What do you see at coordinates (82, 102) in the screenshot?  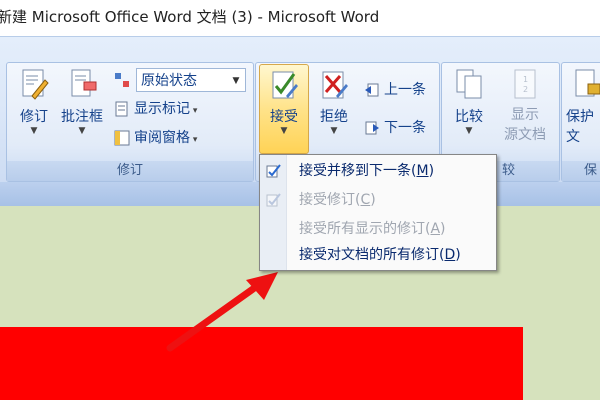 I see `comment-box-button: 批注框 ▼` at bounding box center [82, 102].